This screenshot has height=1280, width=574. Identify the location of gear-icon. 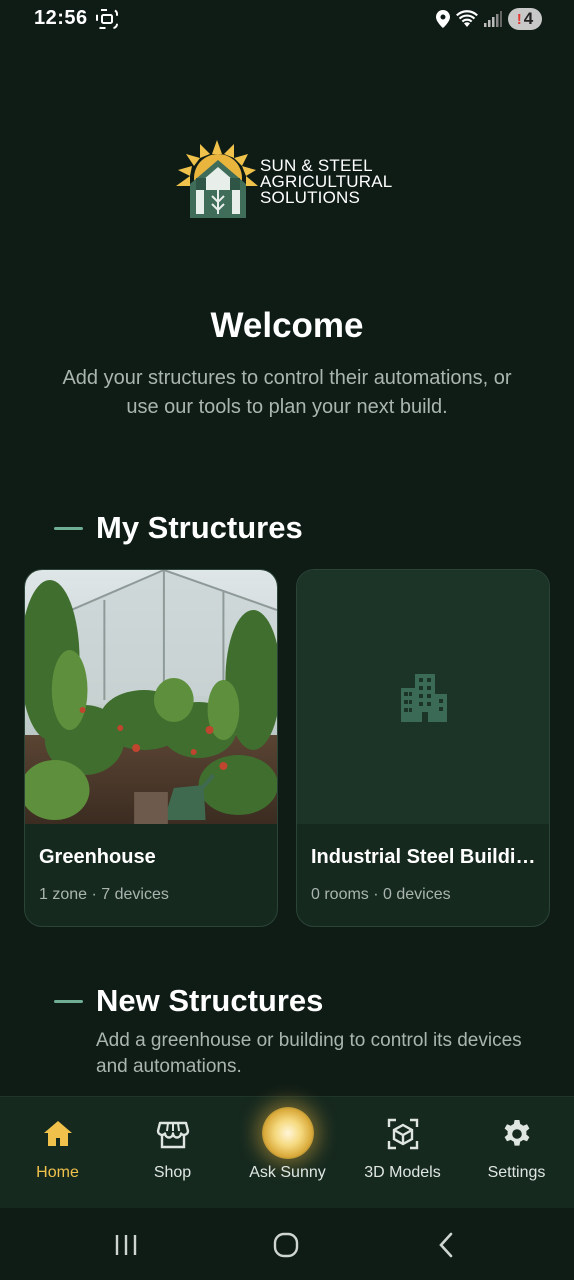
(516, 1133).